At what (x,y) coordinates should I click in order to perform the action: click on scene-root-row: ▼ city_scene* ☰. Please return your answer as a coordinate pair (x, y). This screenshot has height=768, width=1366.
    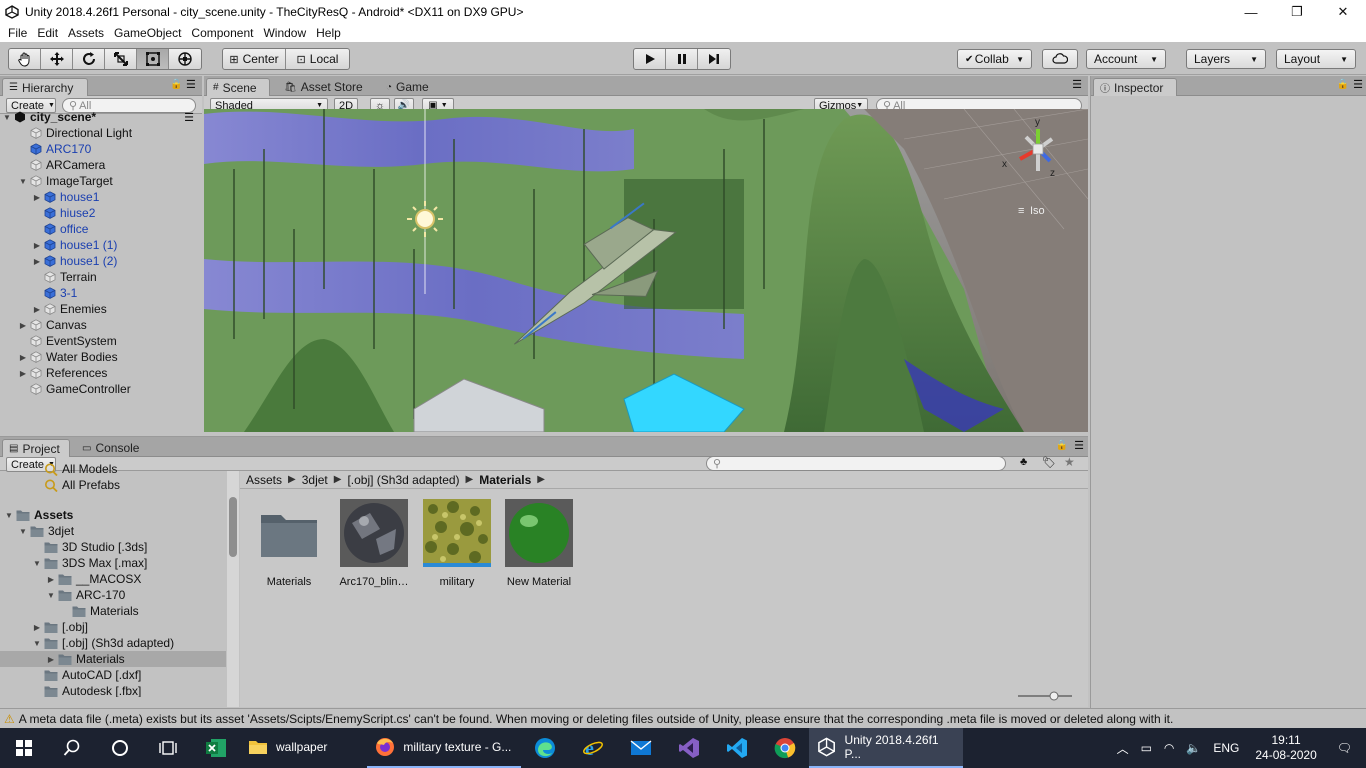
    Looking at the image, I should click on (101, 117).